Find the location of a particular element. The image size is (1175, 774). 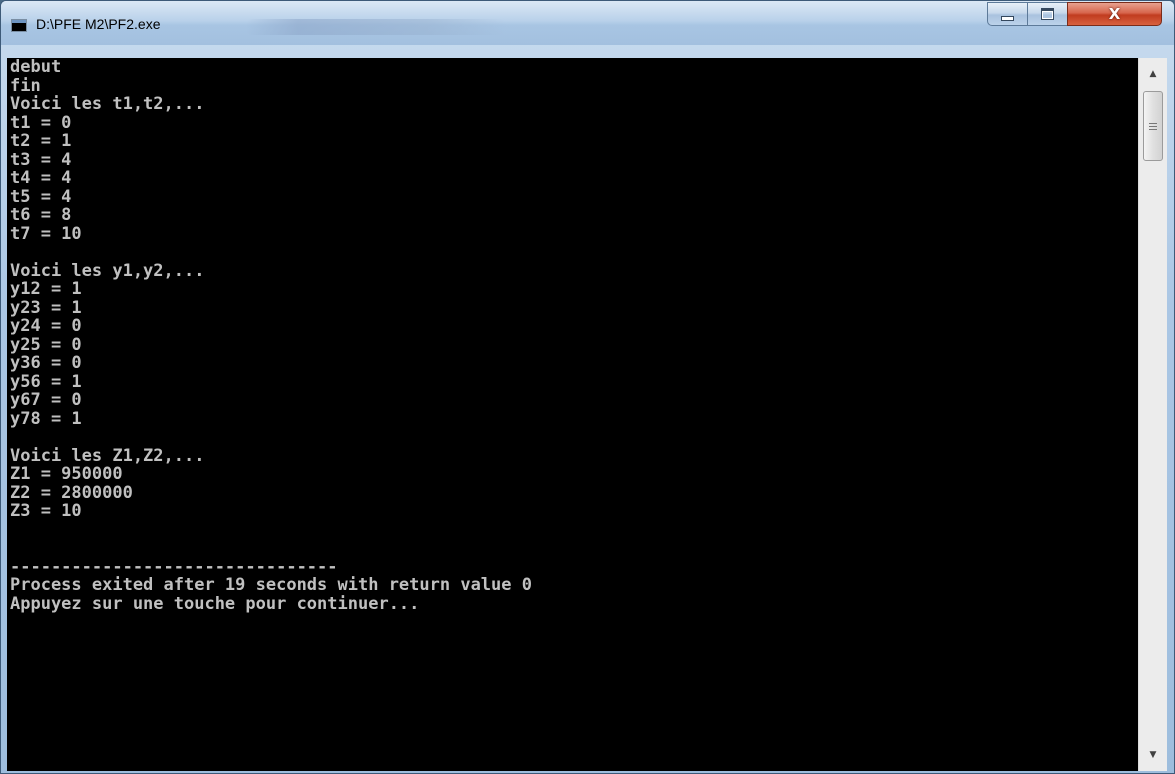

scroll-down-button: ▼ is located at coordinates (1153, 755).